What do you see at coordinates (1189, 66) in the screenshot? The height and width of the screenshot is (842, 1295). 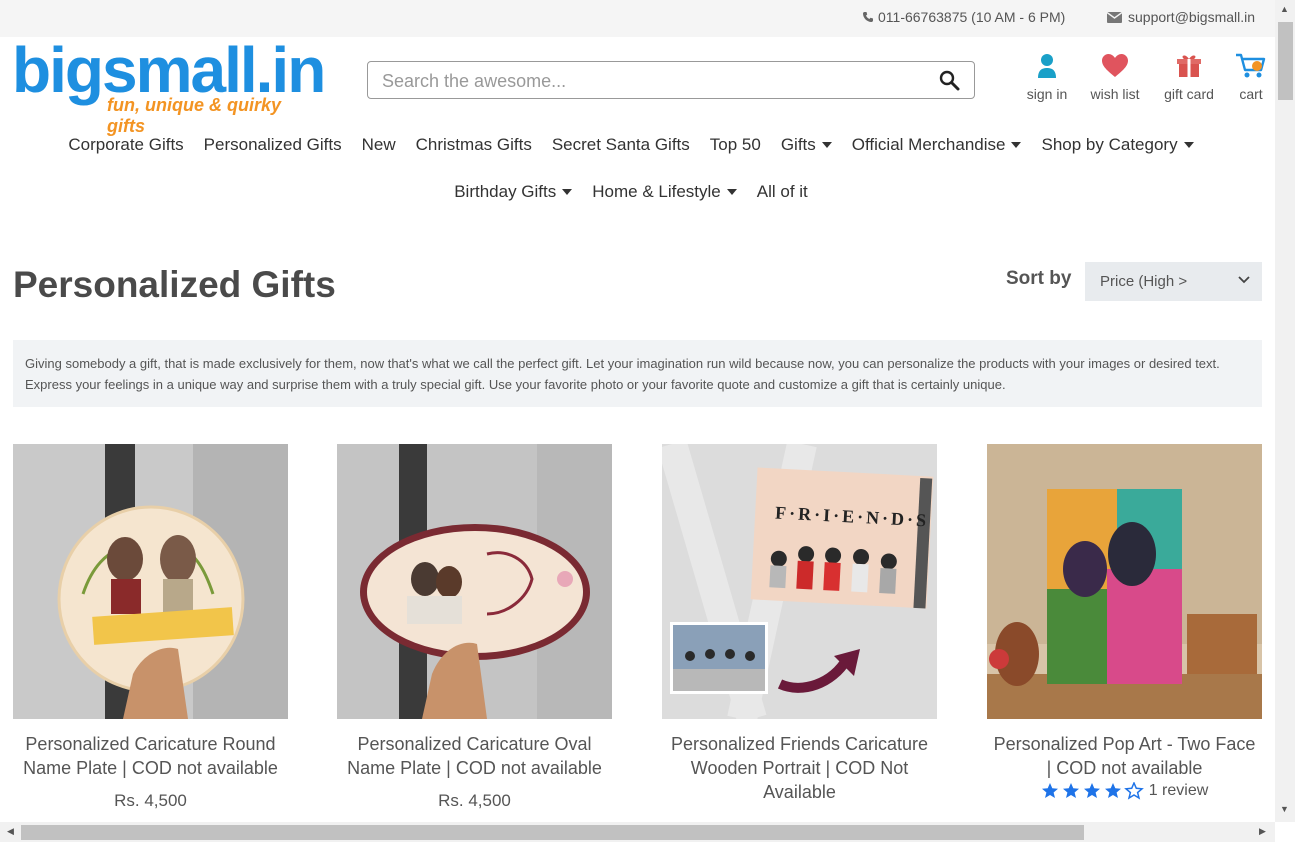 I see `gift-icon` at bounding box center [1189, 66].